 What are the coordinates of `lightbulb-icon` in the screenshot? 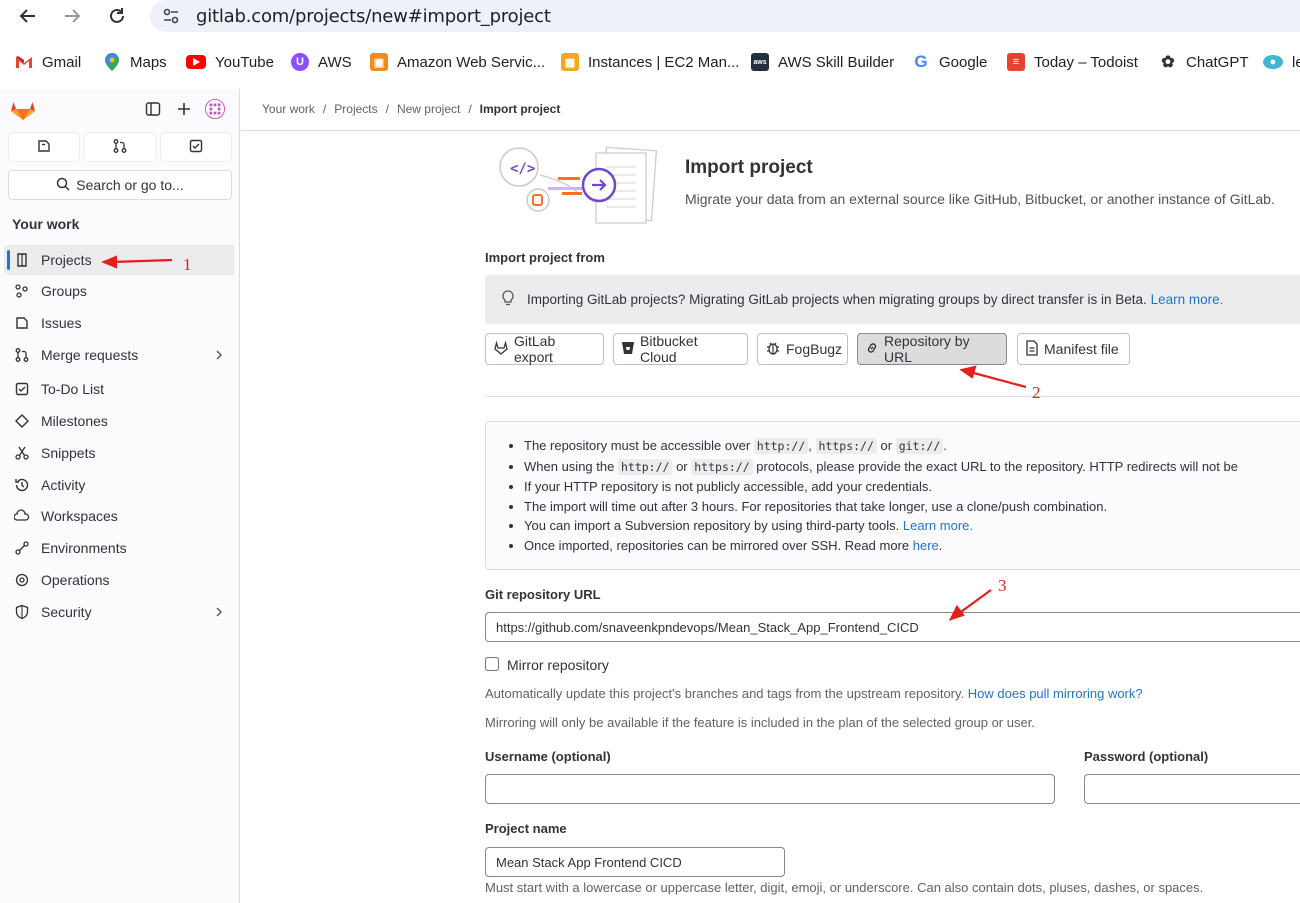 It's located at (508, 299).